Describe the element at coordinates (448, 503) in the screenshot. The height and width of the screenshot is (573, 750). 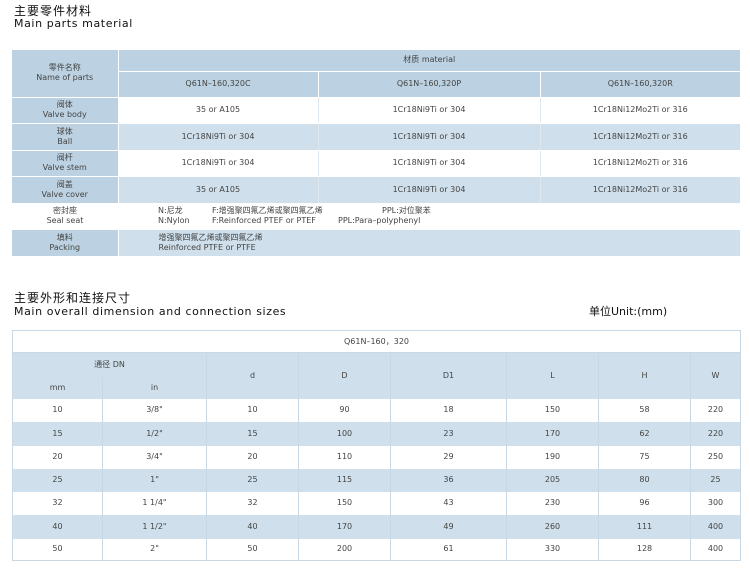
I see `cell: 43` at that location.